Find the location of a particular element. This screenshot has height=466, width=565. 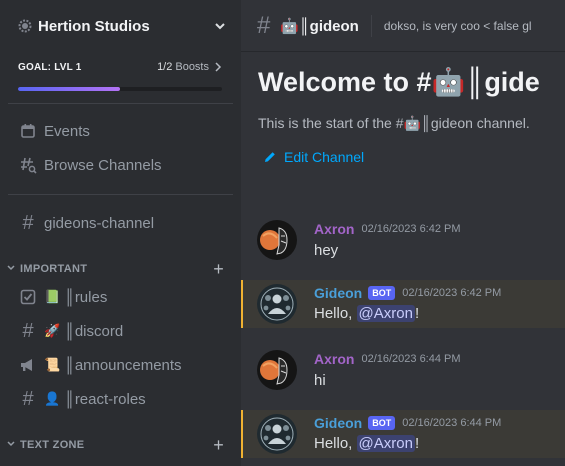

boost-progress-bar is located at coordinates (120, 89).